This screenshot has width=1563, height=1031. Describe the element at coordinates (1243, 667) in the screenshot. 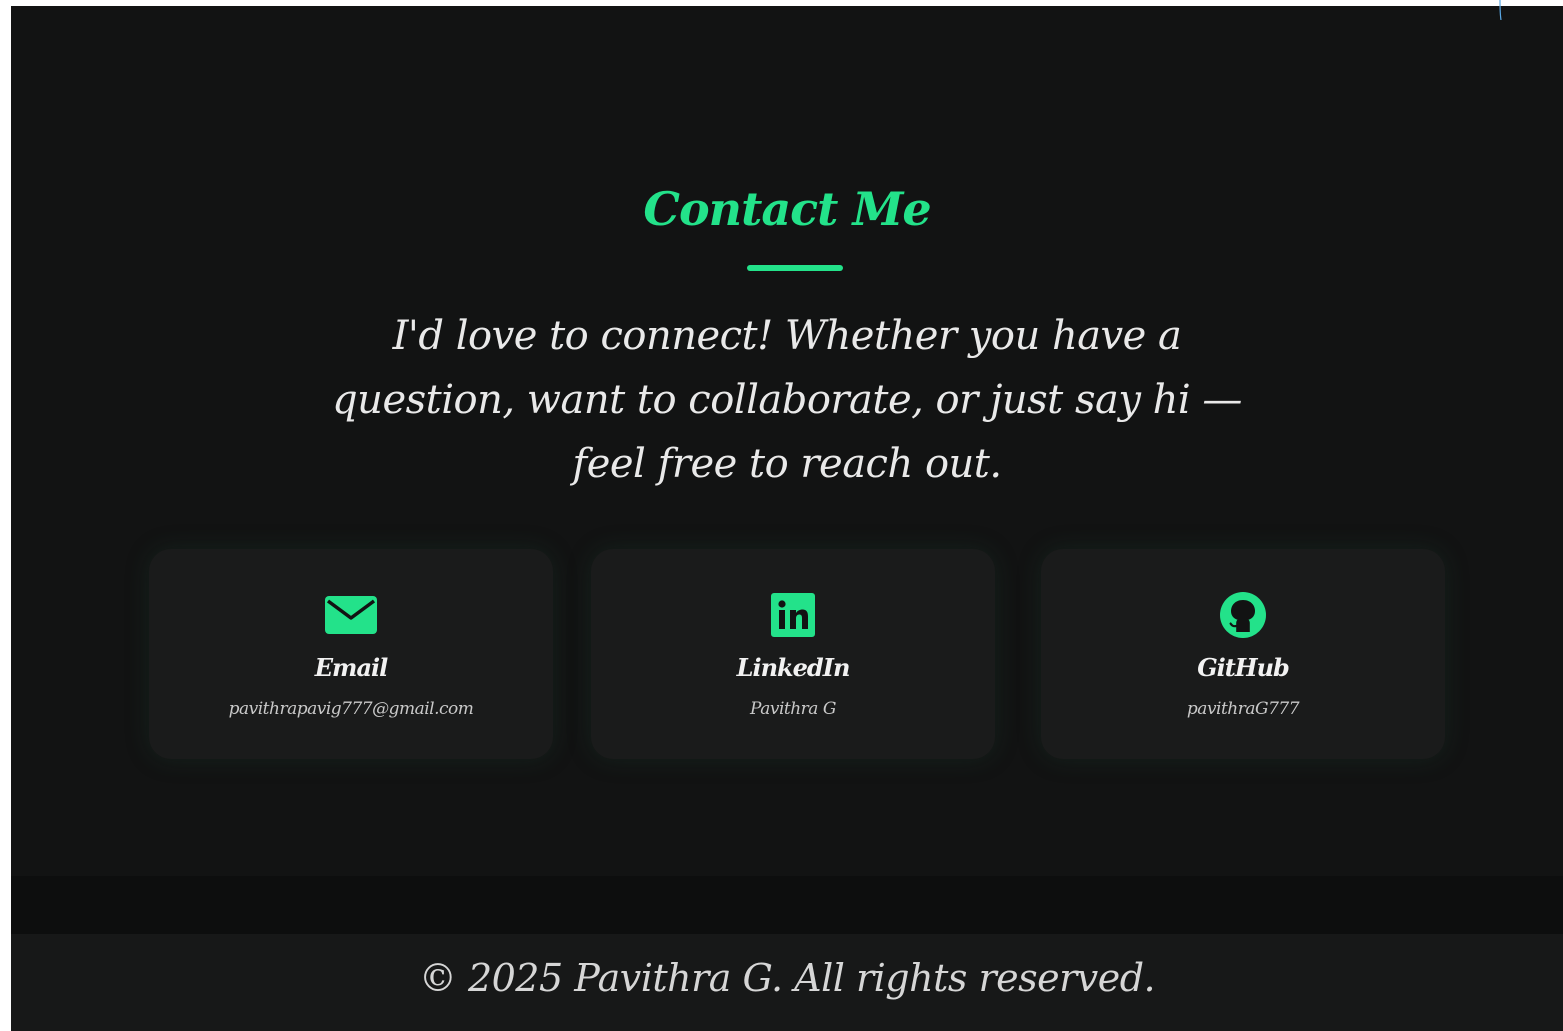

I see `github-label: GitHub` at that location.